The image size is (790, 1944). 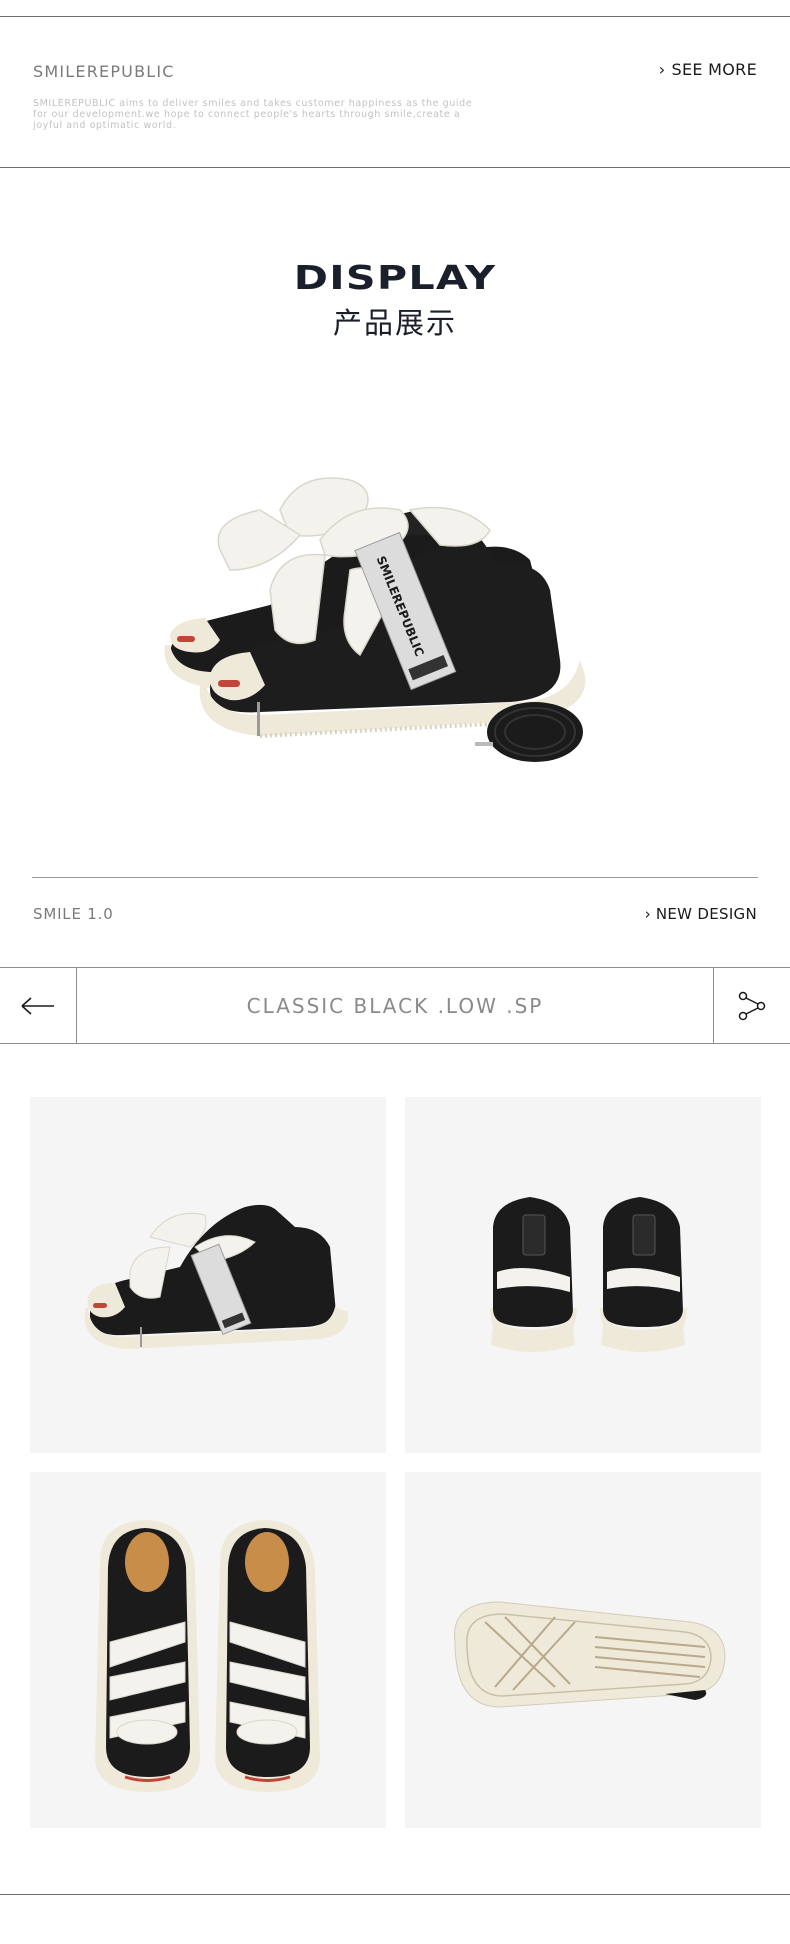 I want to click on product-nav-bar: CLASSIC BLACK .LOW .SP, so click(x=395, y=1005).